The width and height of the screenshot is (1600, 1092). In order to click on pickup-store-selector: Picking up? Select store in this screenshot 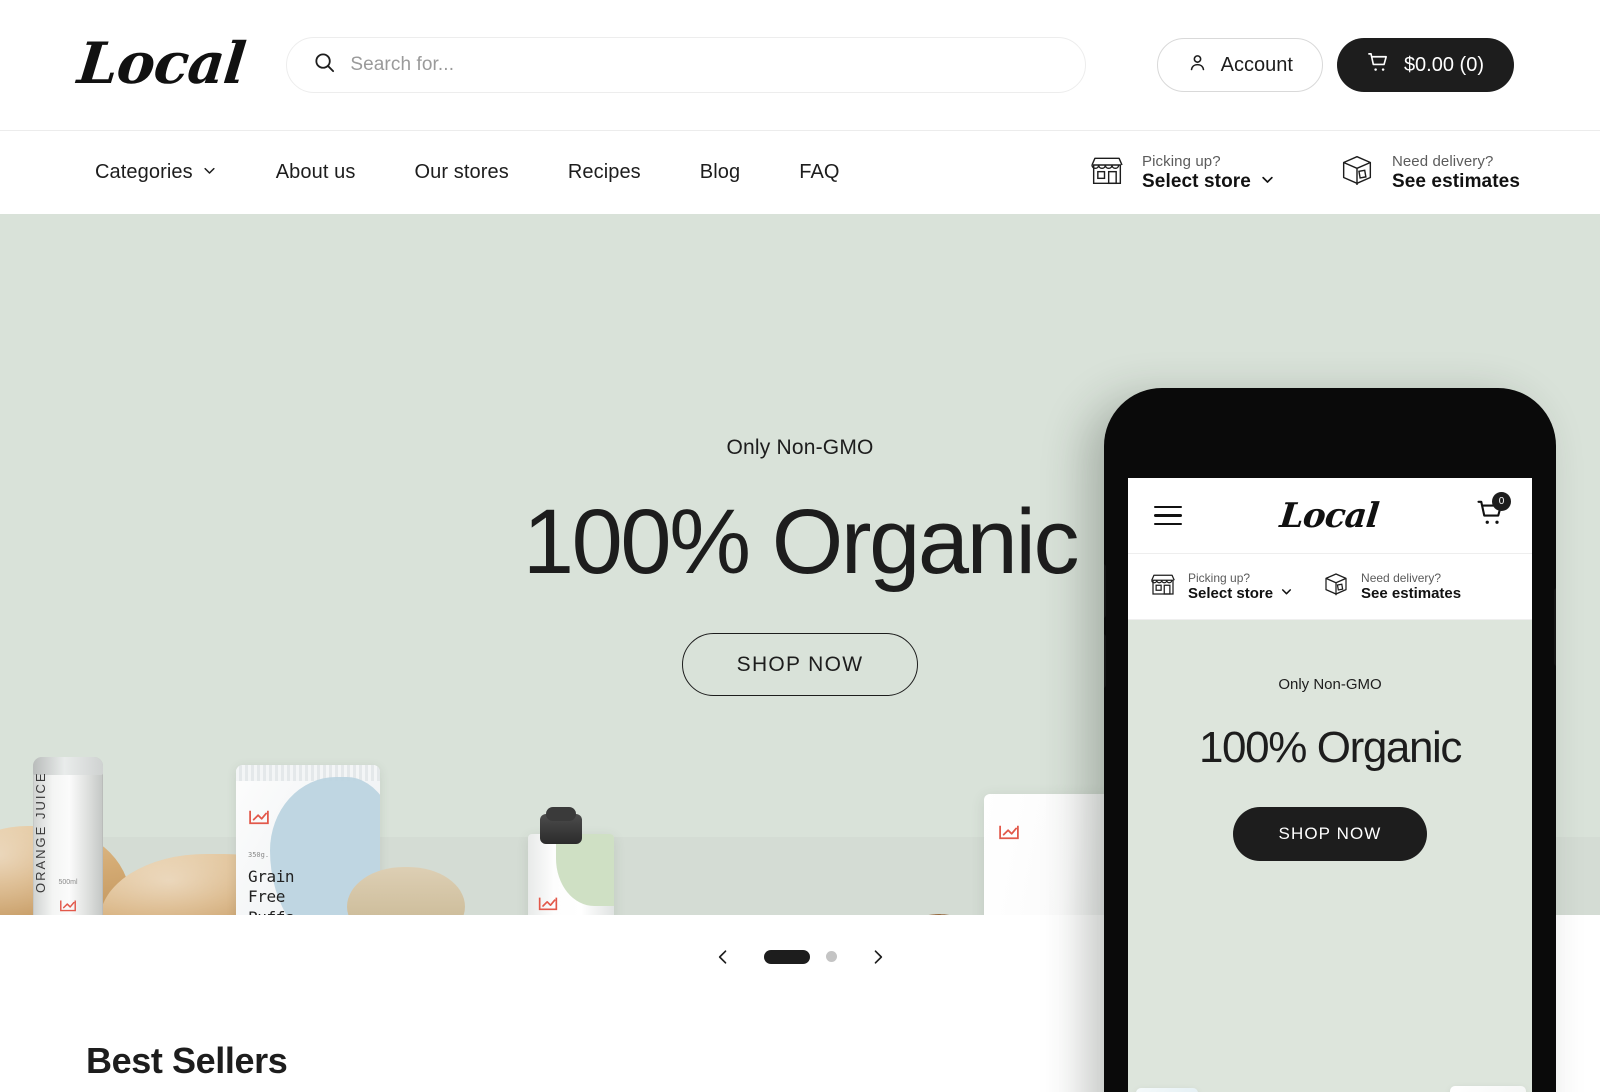, I will do `click(1181, 172)`.